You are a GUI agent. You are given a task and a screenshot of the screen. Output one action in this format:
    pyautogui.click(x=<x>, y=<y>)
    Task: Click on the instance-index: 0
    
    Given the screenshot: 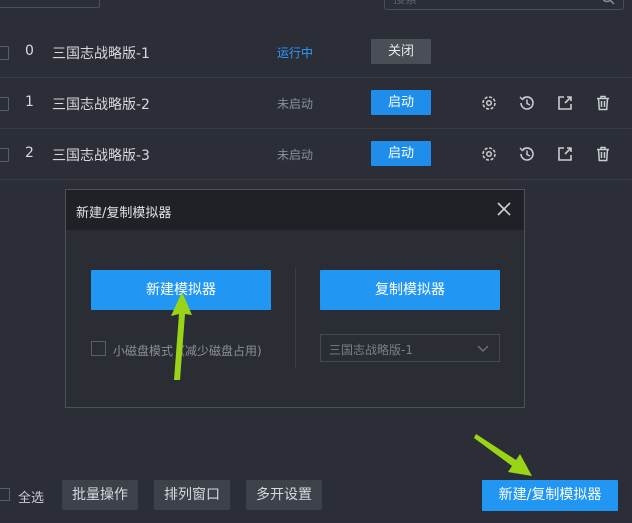 What is the action you would take?
    pyautogui.click(x=29, y=51)
    